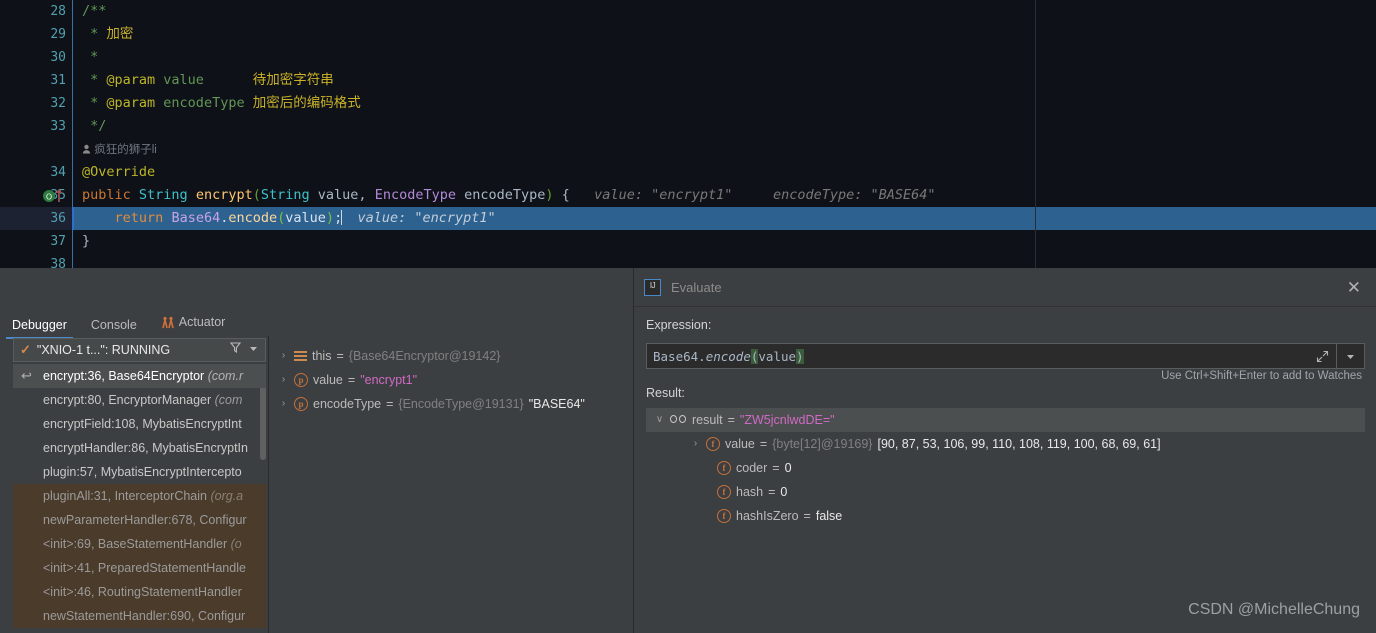 This screenshot has width=1376, height=633. I want to click on code-line: 30 *, so click(688, 57).